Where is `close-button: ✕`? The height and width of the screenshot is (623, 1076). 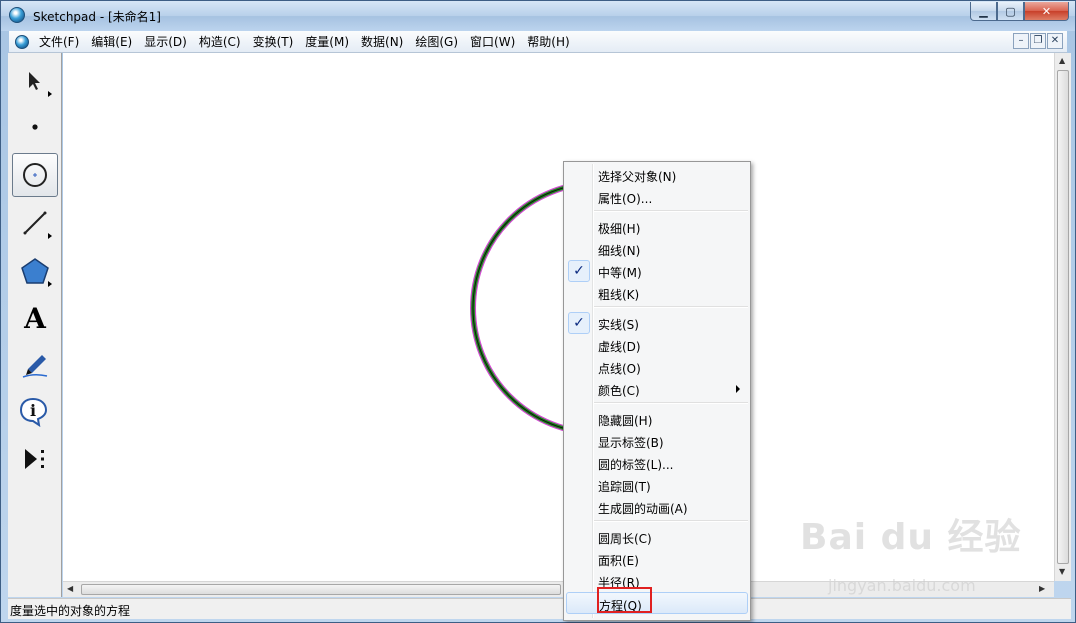 close-button: ✕ is located at coordinates (1046, 11).